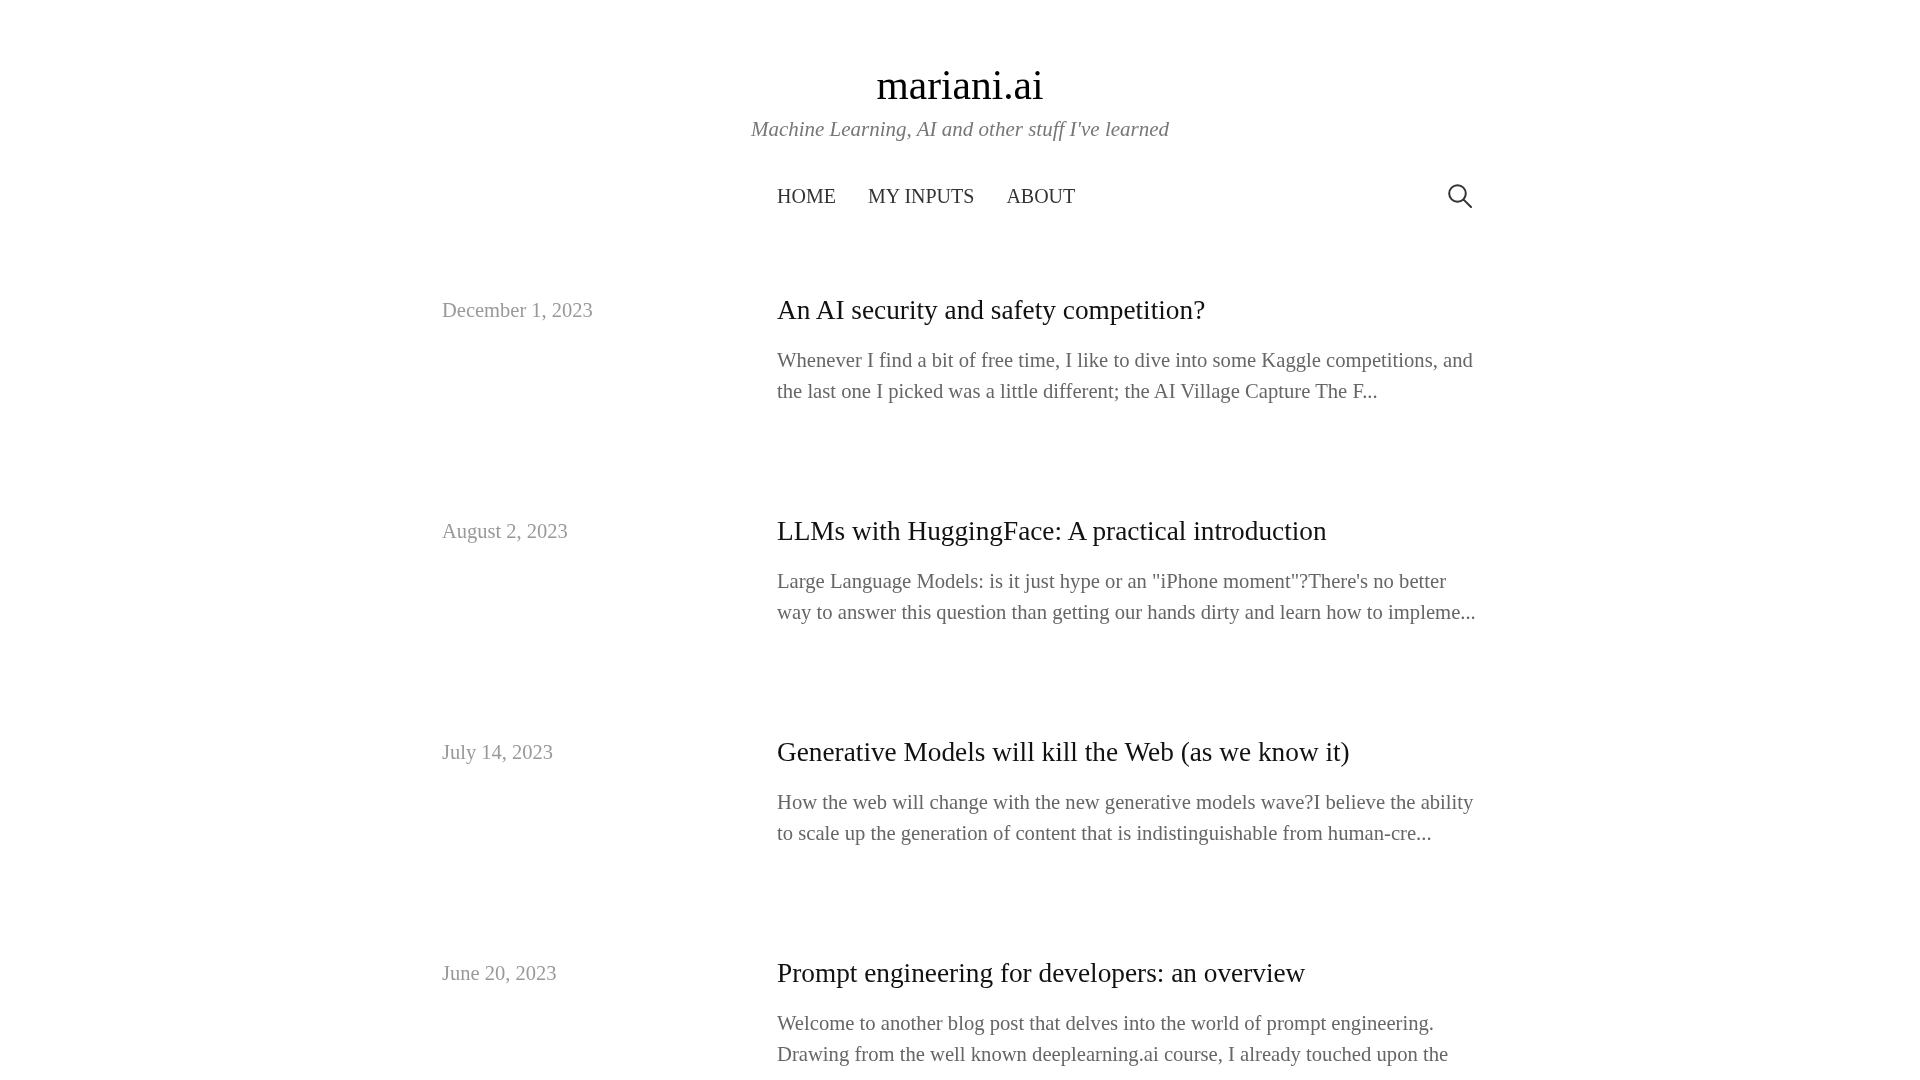 The height and width of the screenshot is (1080, 1920). Describe the element at coordinates (960, 85) in the screenshot. I see `site-title: mariani.ai` at that location.